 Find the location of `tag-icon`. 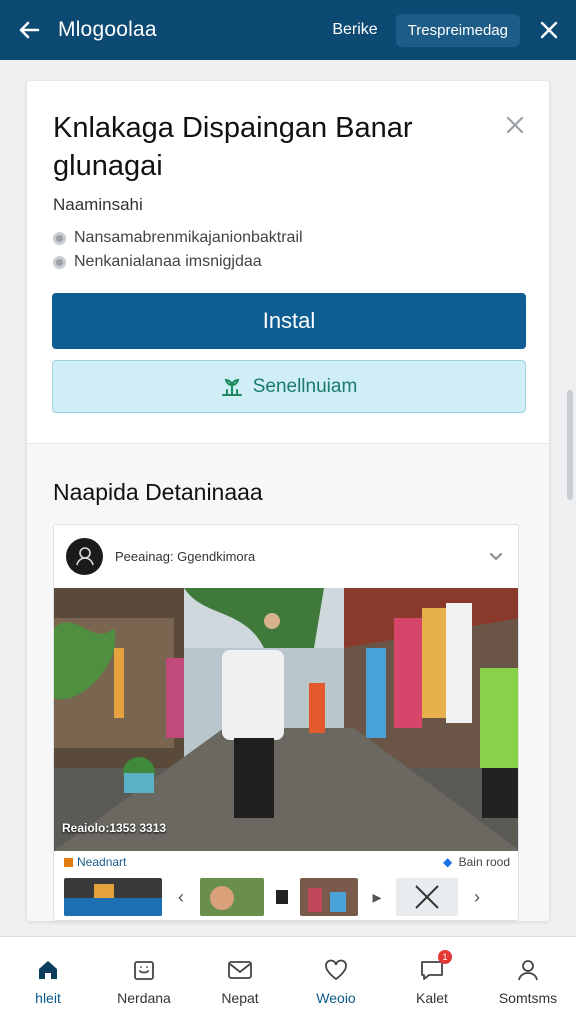

tag-icon is located at coordinates (68, 862).